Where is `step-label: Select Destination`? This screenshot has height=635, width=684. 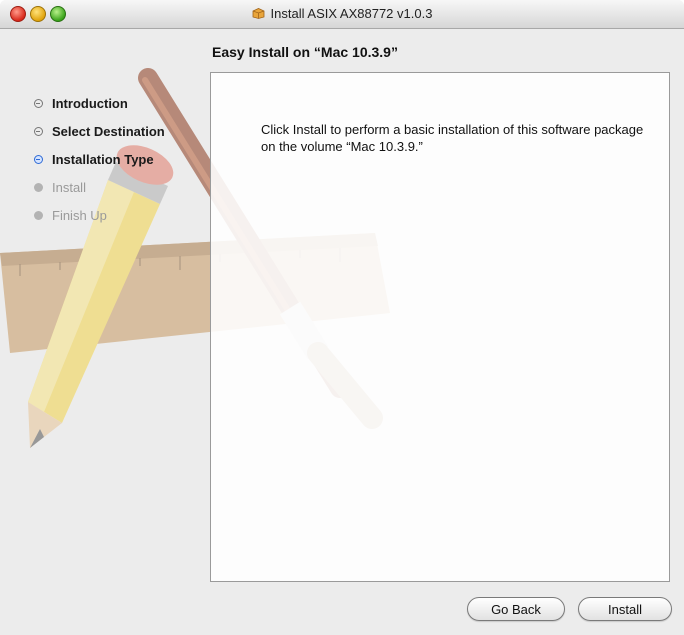 step-label: Select Destination is located at coordinates (108, 131).